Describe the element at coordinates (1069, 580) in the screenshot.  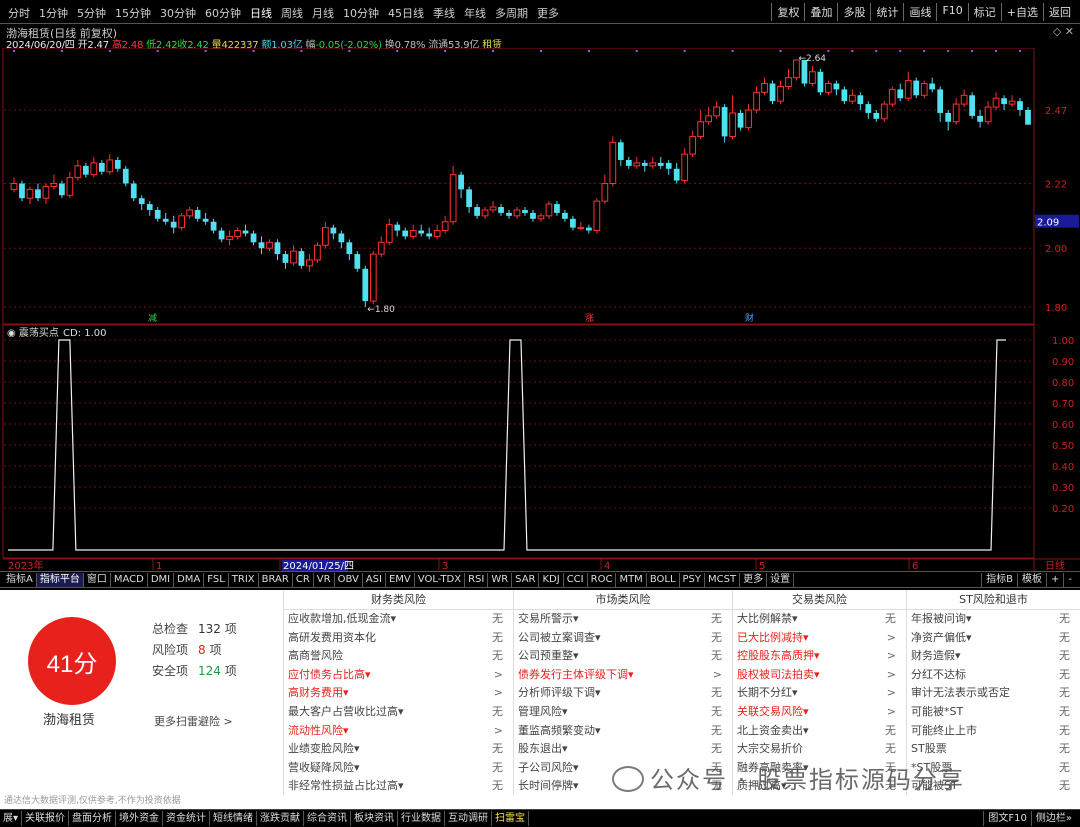
I see `indicator-tab-right: -` at that location.